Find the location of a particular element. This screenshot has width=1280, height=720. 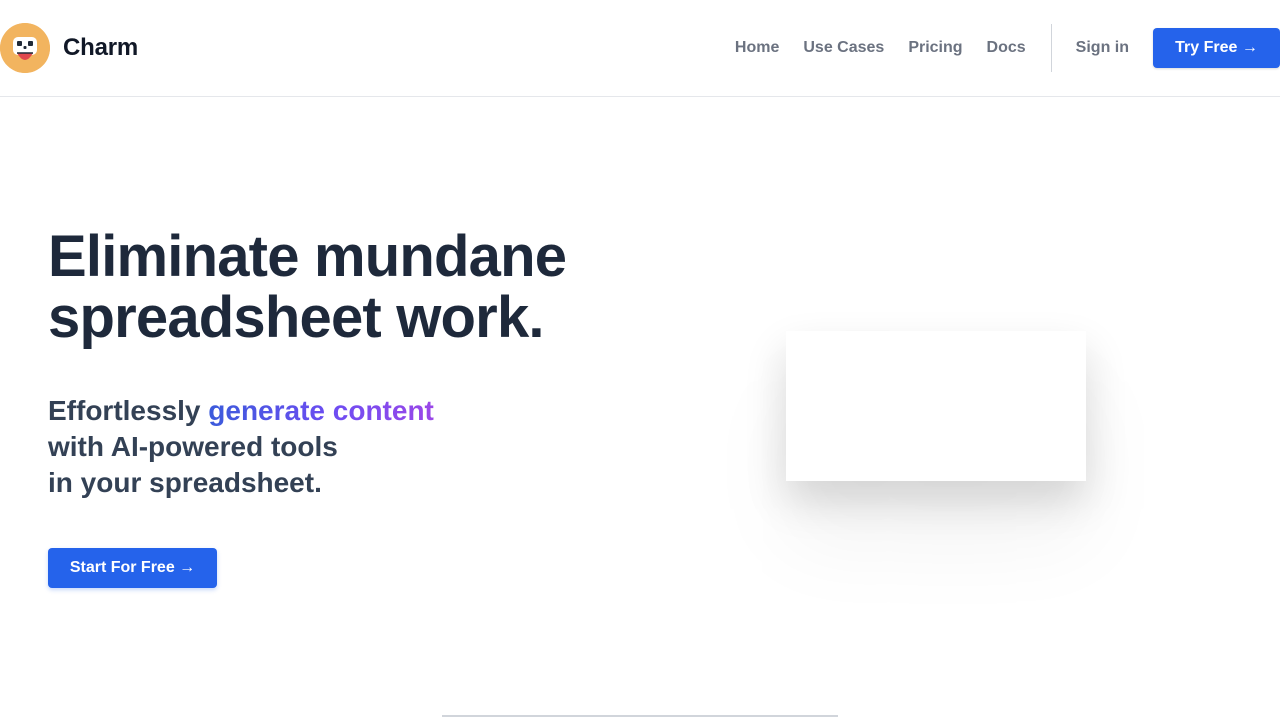

hero-subtitle-line-3: in your spreadsheet. is located at coordinates (185, 482).